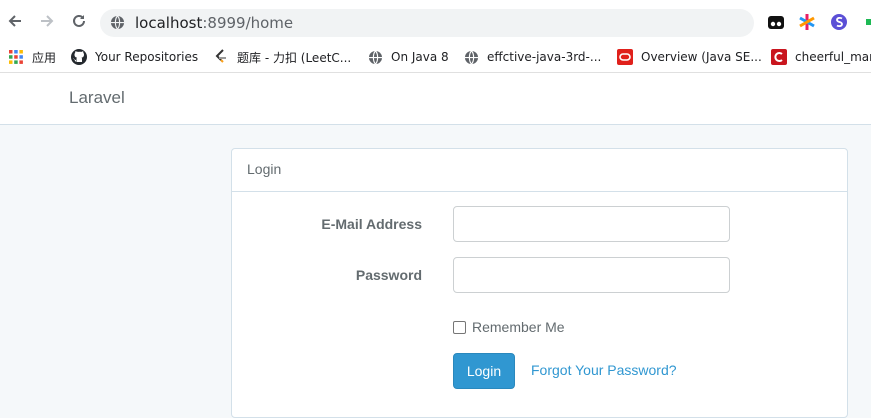  Describe the element at coordinates (147, 57) in the screenshot. I see `bookmark-label: Your Repositories` at that location.